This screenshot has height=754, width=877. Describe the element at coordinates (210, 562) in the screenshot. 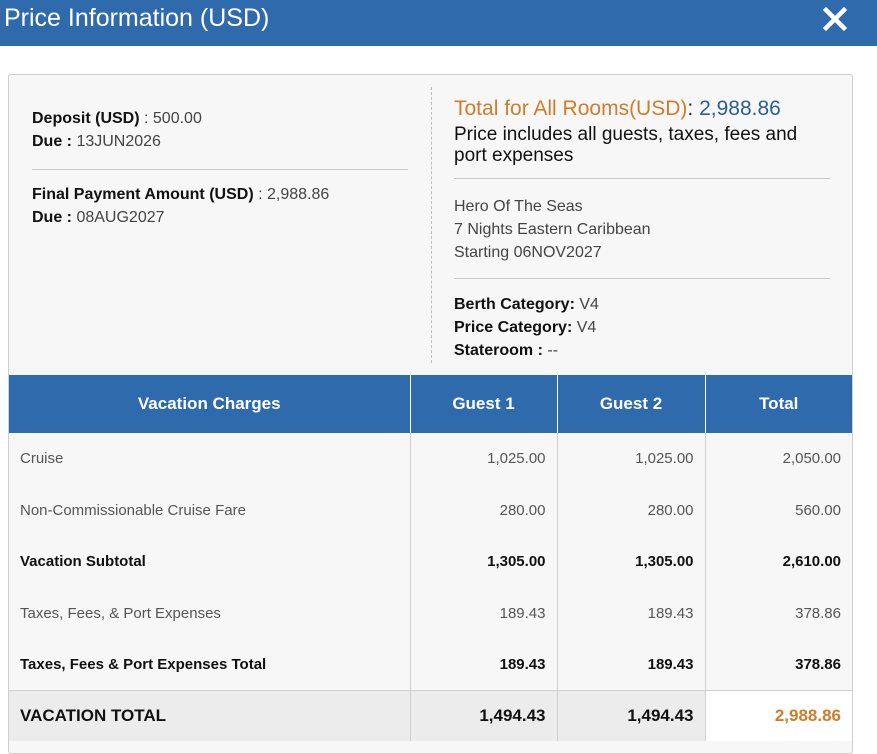

I see `row-label: Vacation Subtotal` at that location.